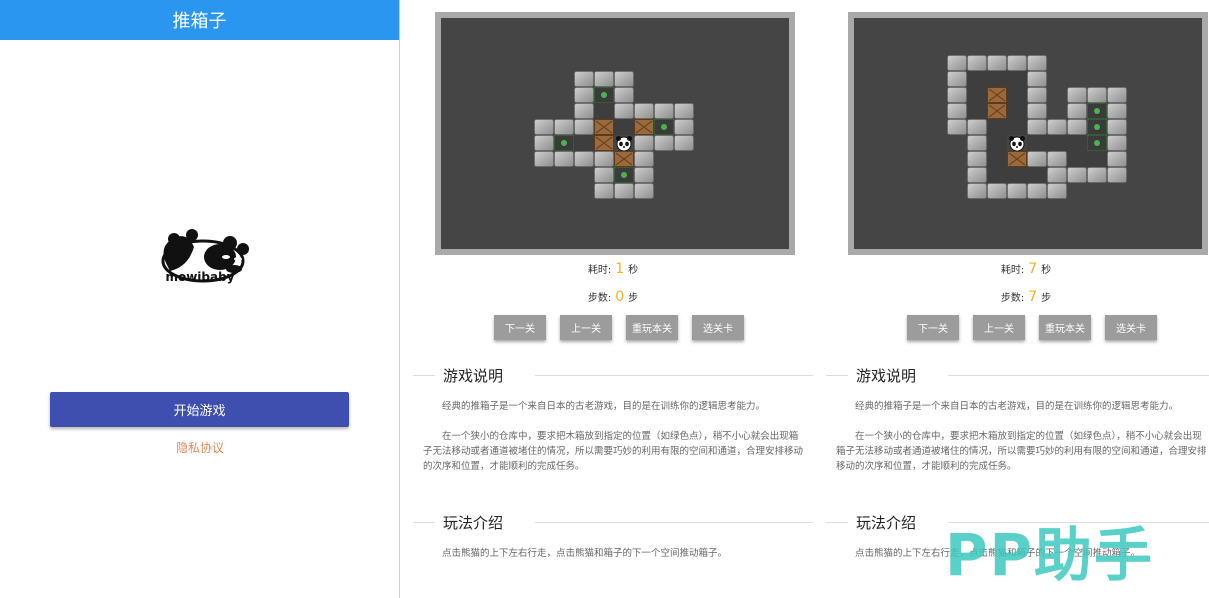 The height and width of the screenshot is (598, 1209). I want to click on app-header: 推箱子, so click(199, 20).